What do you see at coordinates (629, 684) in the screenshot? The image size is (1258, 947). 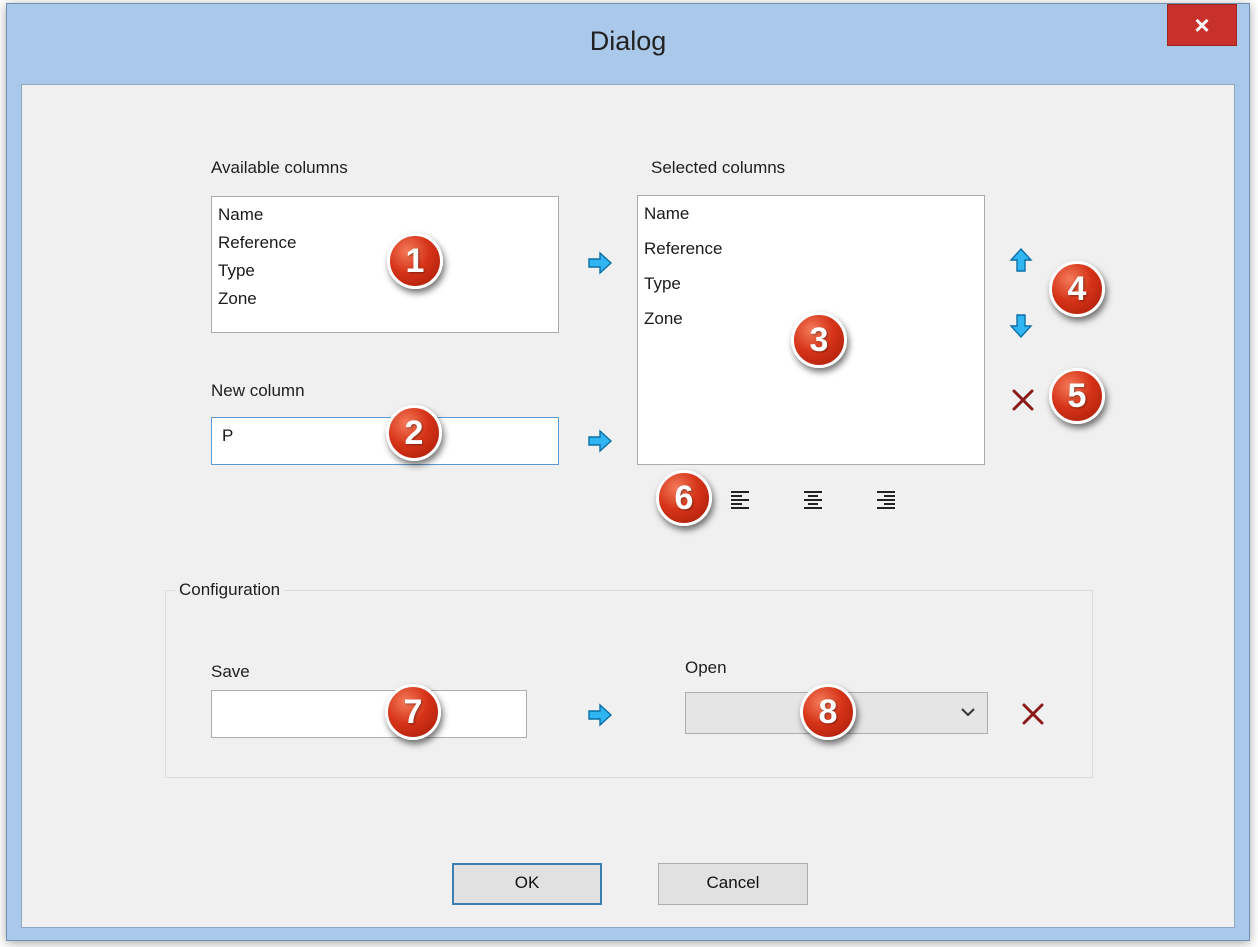 I see `configuration-group` at bounding box center [629, 684].